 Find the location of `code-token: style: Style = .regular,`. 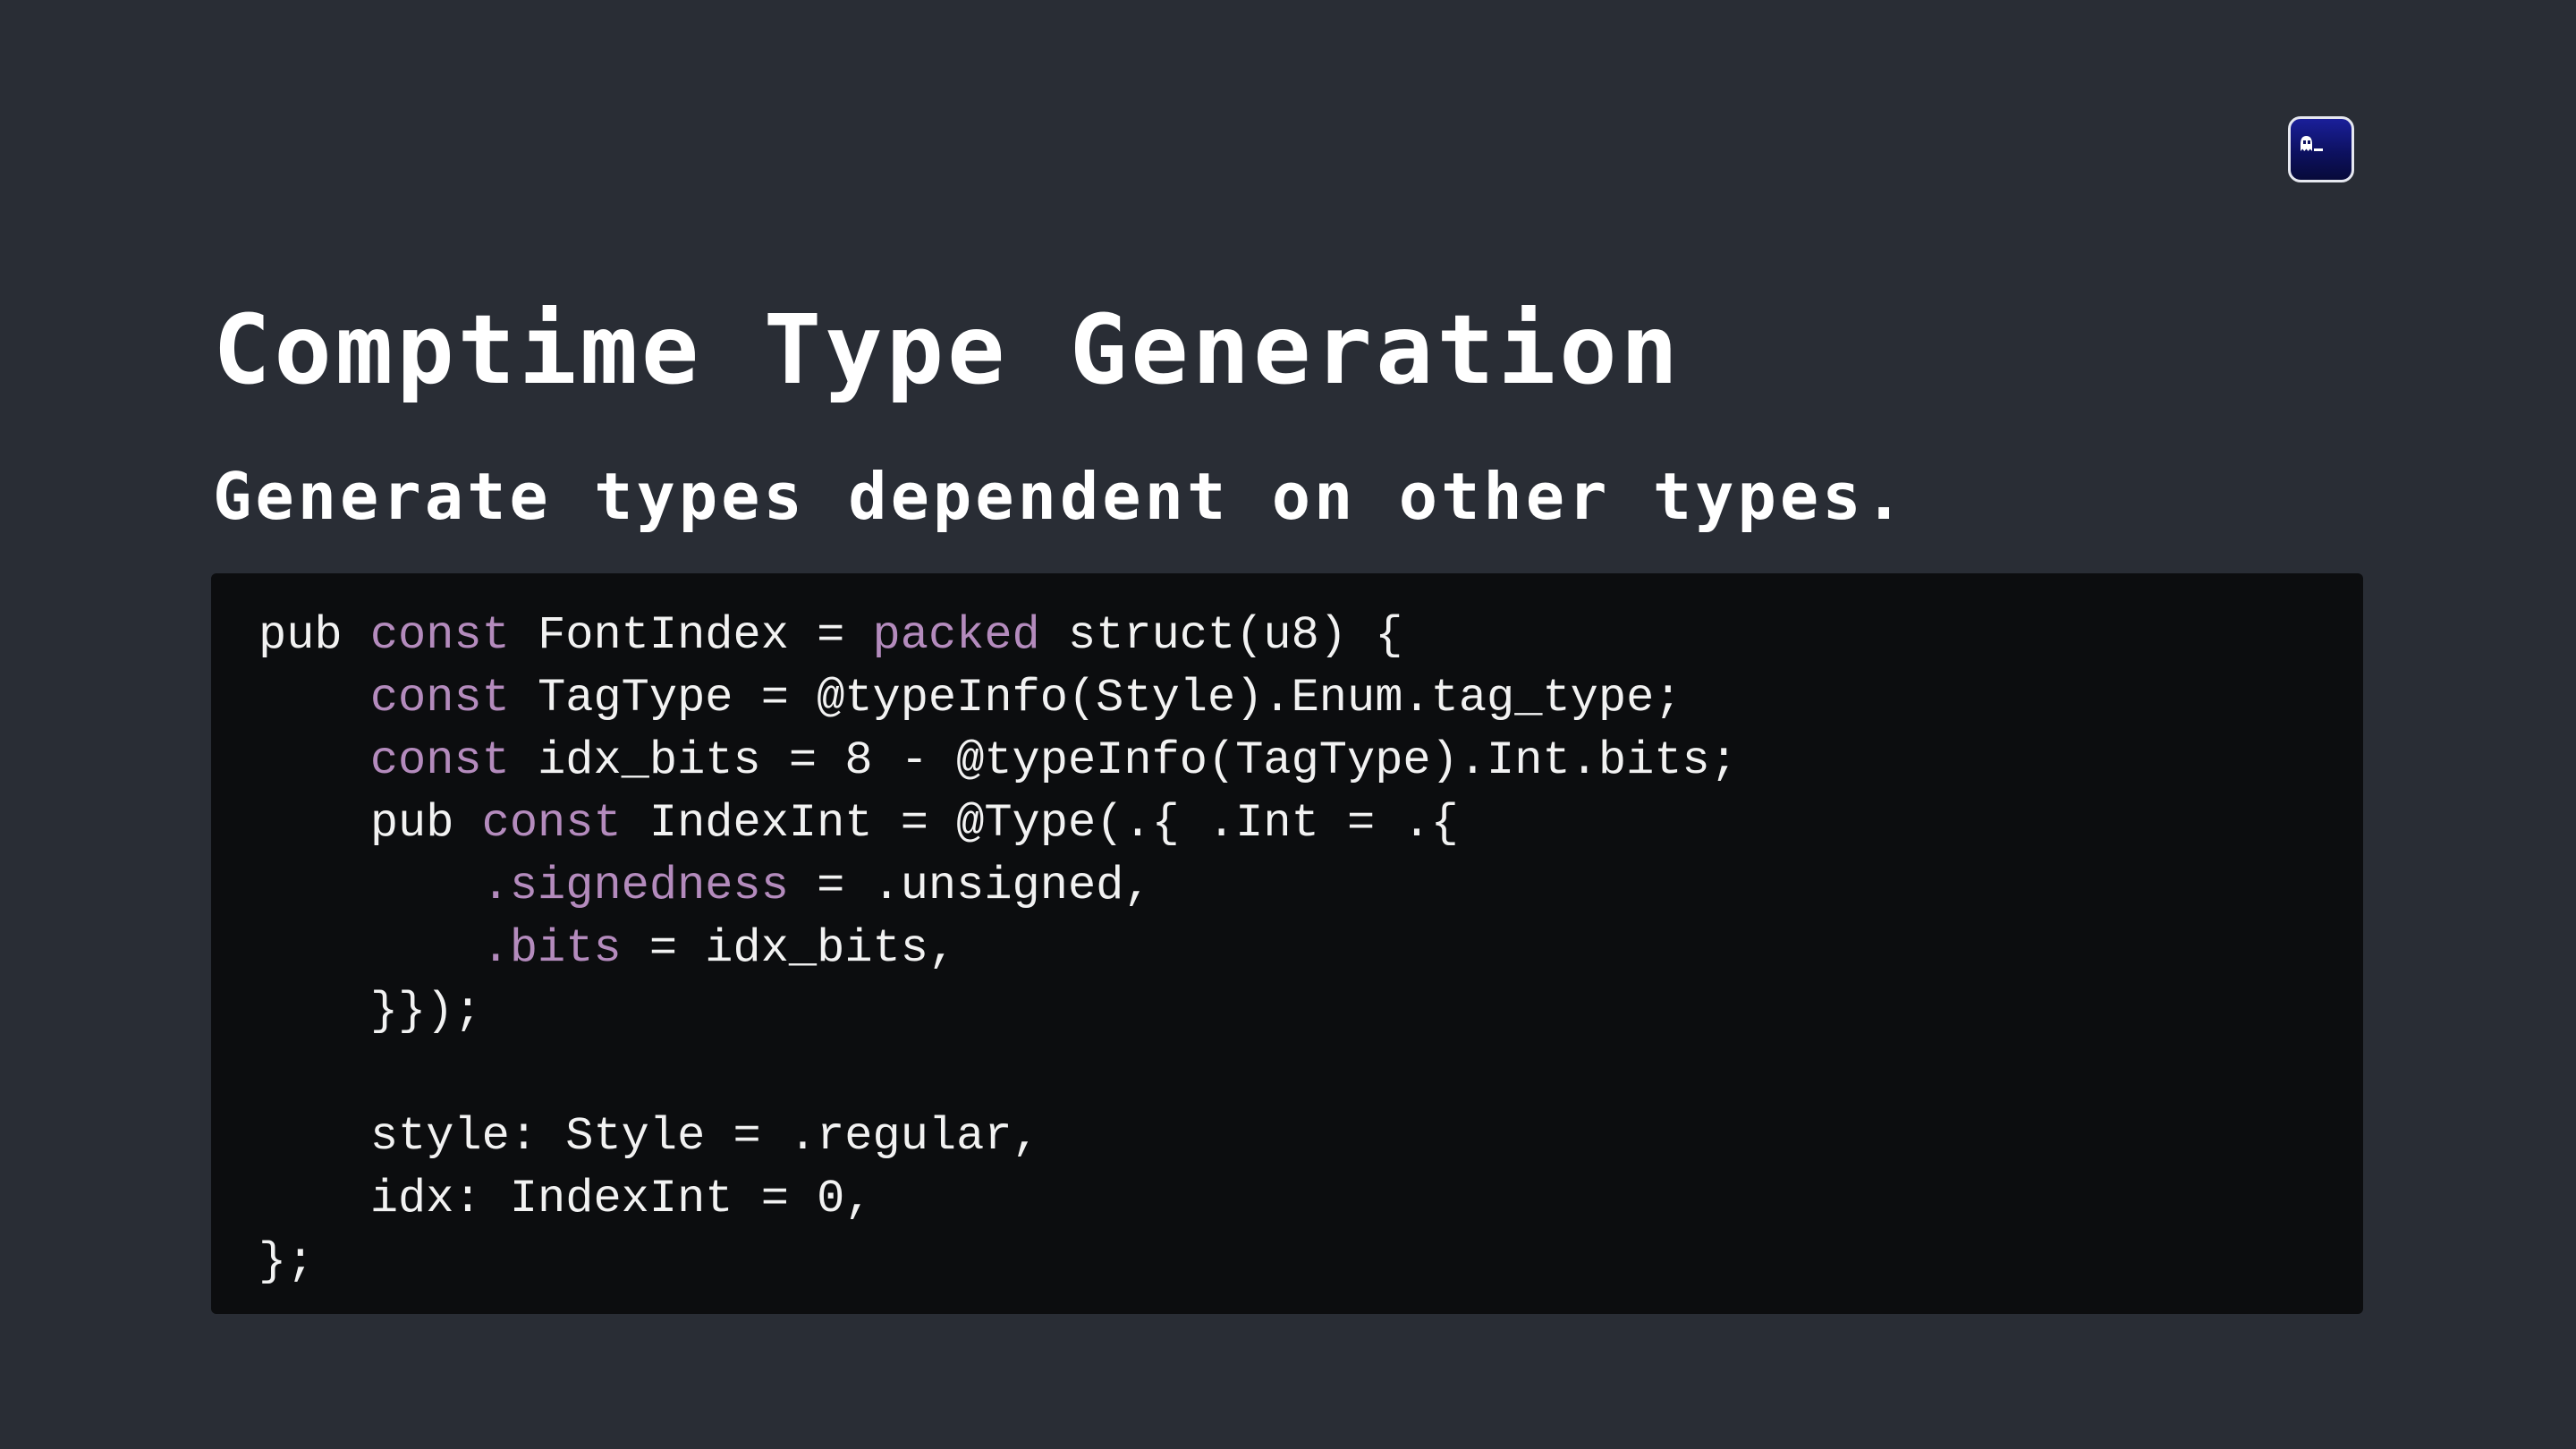

code-token: style: Style = .regular, is located at coordinates (649, 1136).